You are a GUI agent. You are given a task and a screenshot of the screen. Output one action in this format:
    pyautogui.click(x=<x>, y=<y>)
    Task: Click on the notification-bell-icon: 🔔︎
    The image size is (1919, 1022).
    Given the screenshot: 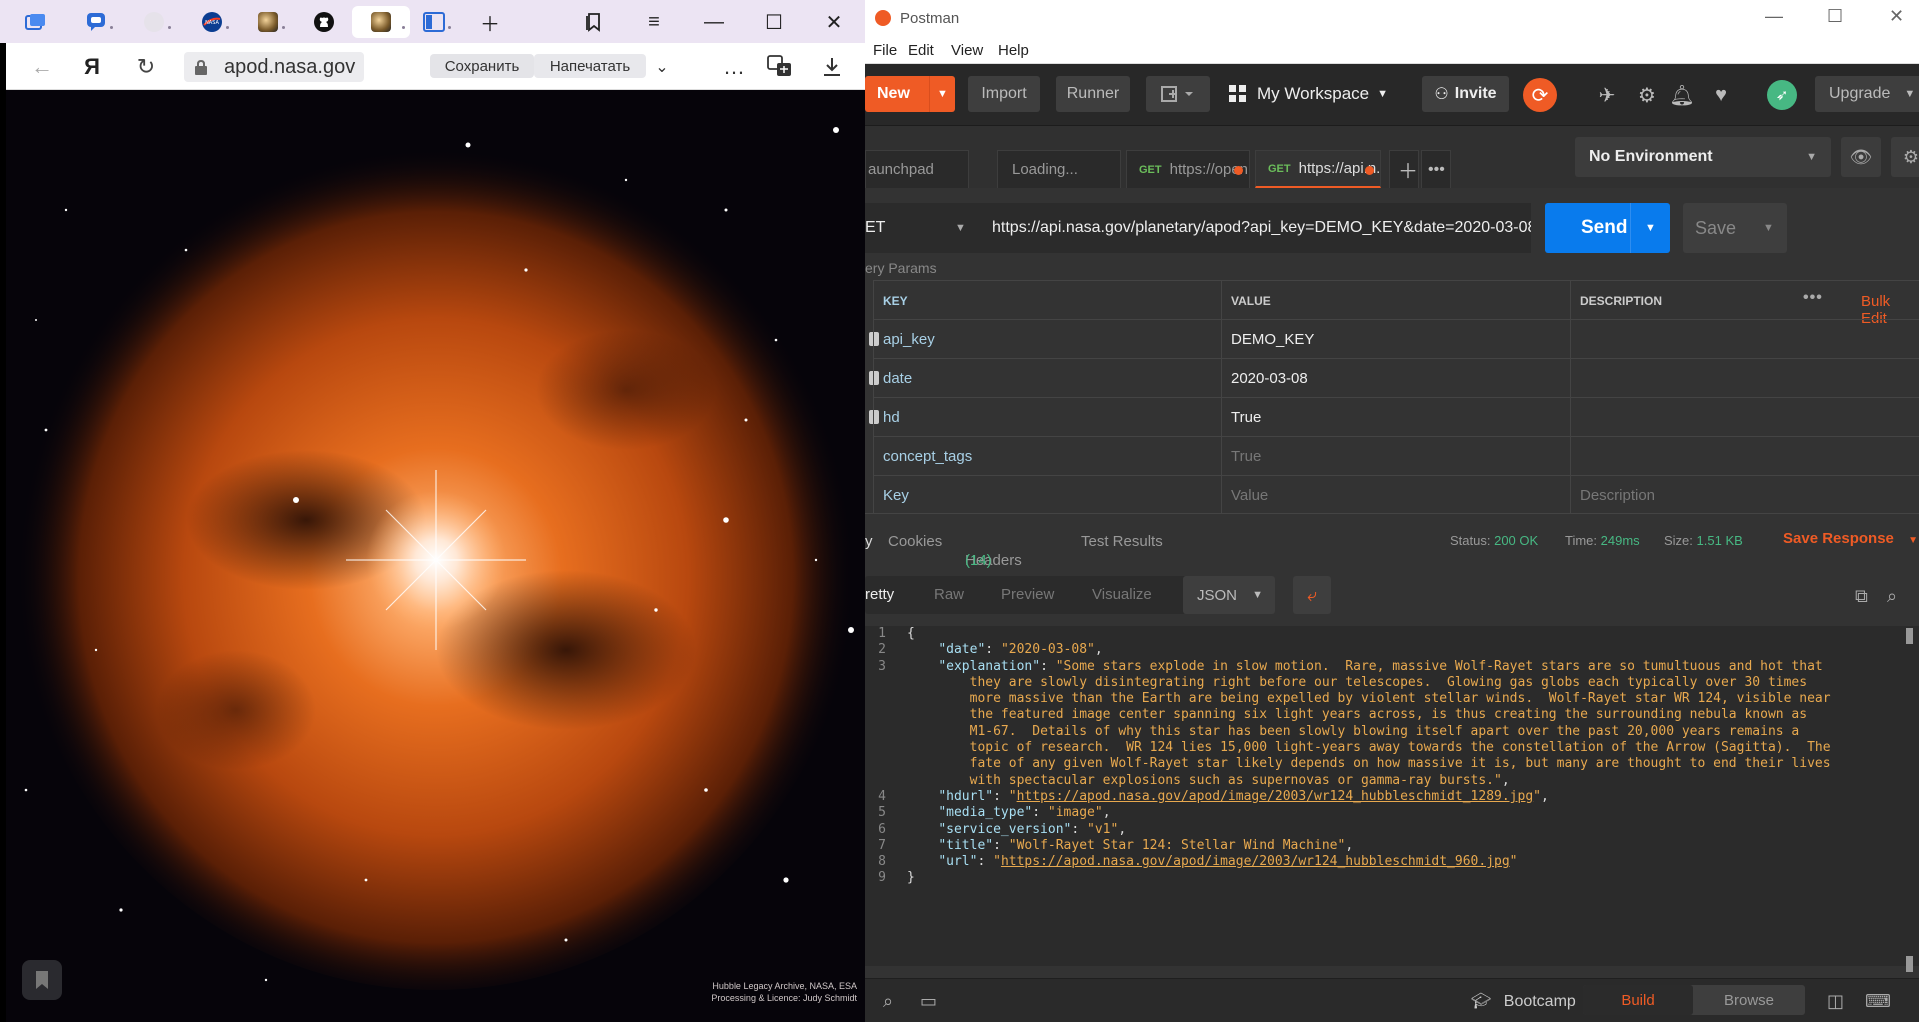 What is the action you would take?
    pyautogui.click(x=1681, y=95)
    